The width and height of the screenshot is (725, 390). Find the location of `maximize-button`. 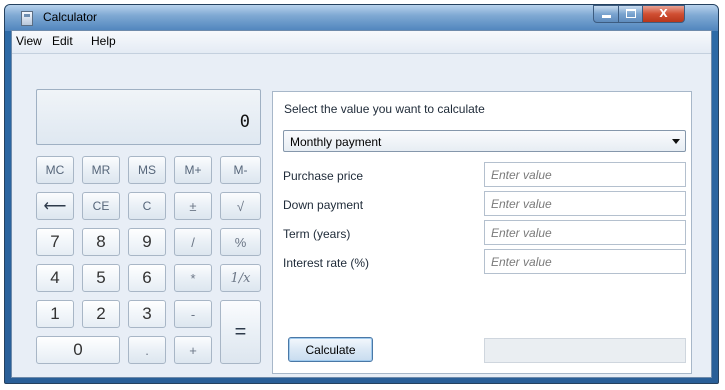

maximize-button is located at coordinates (630, 14).